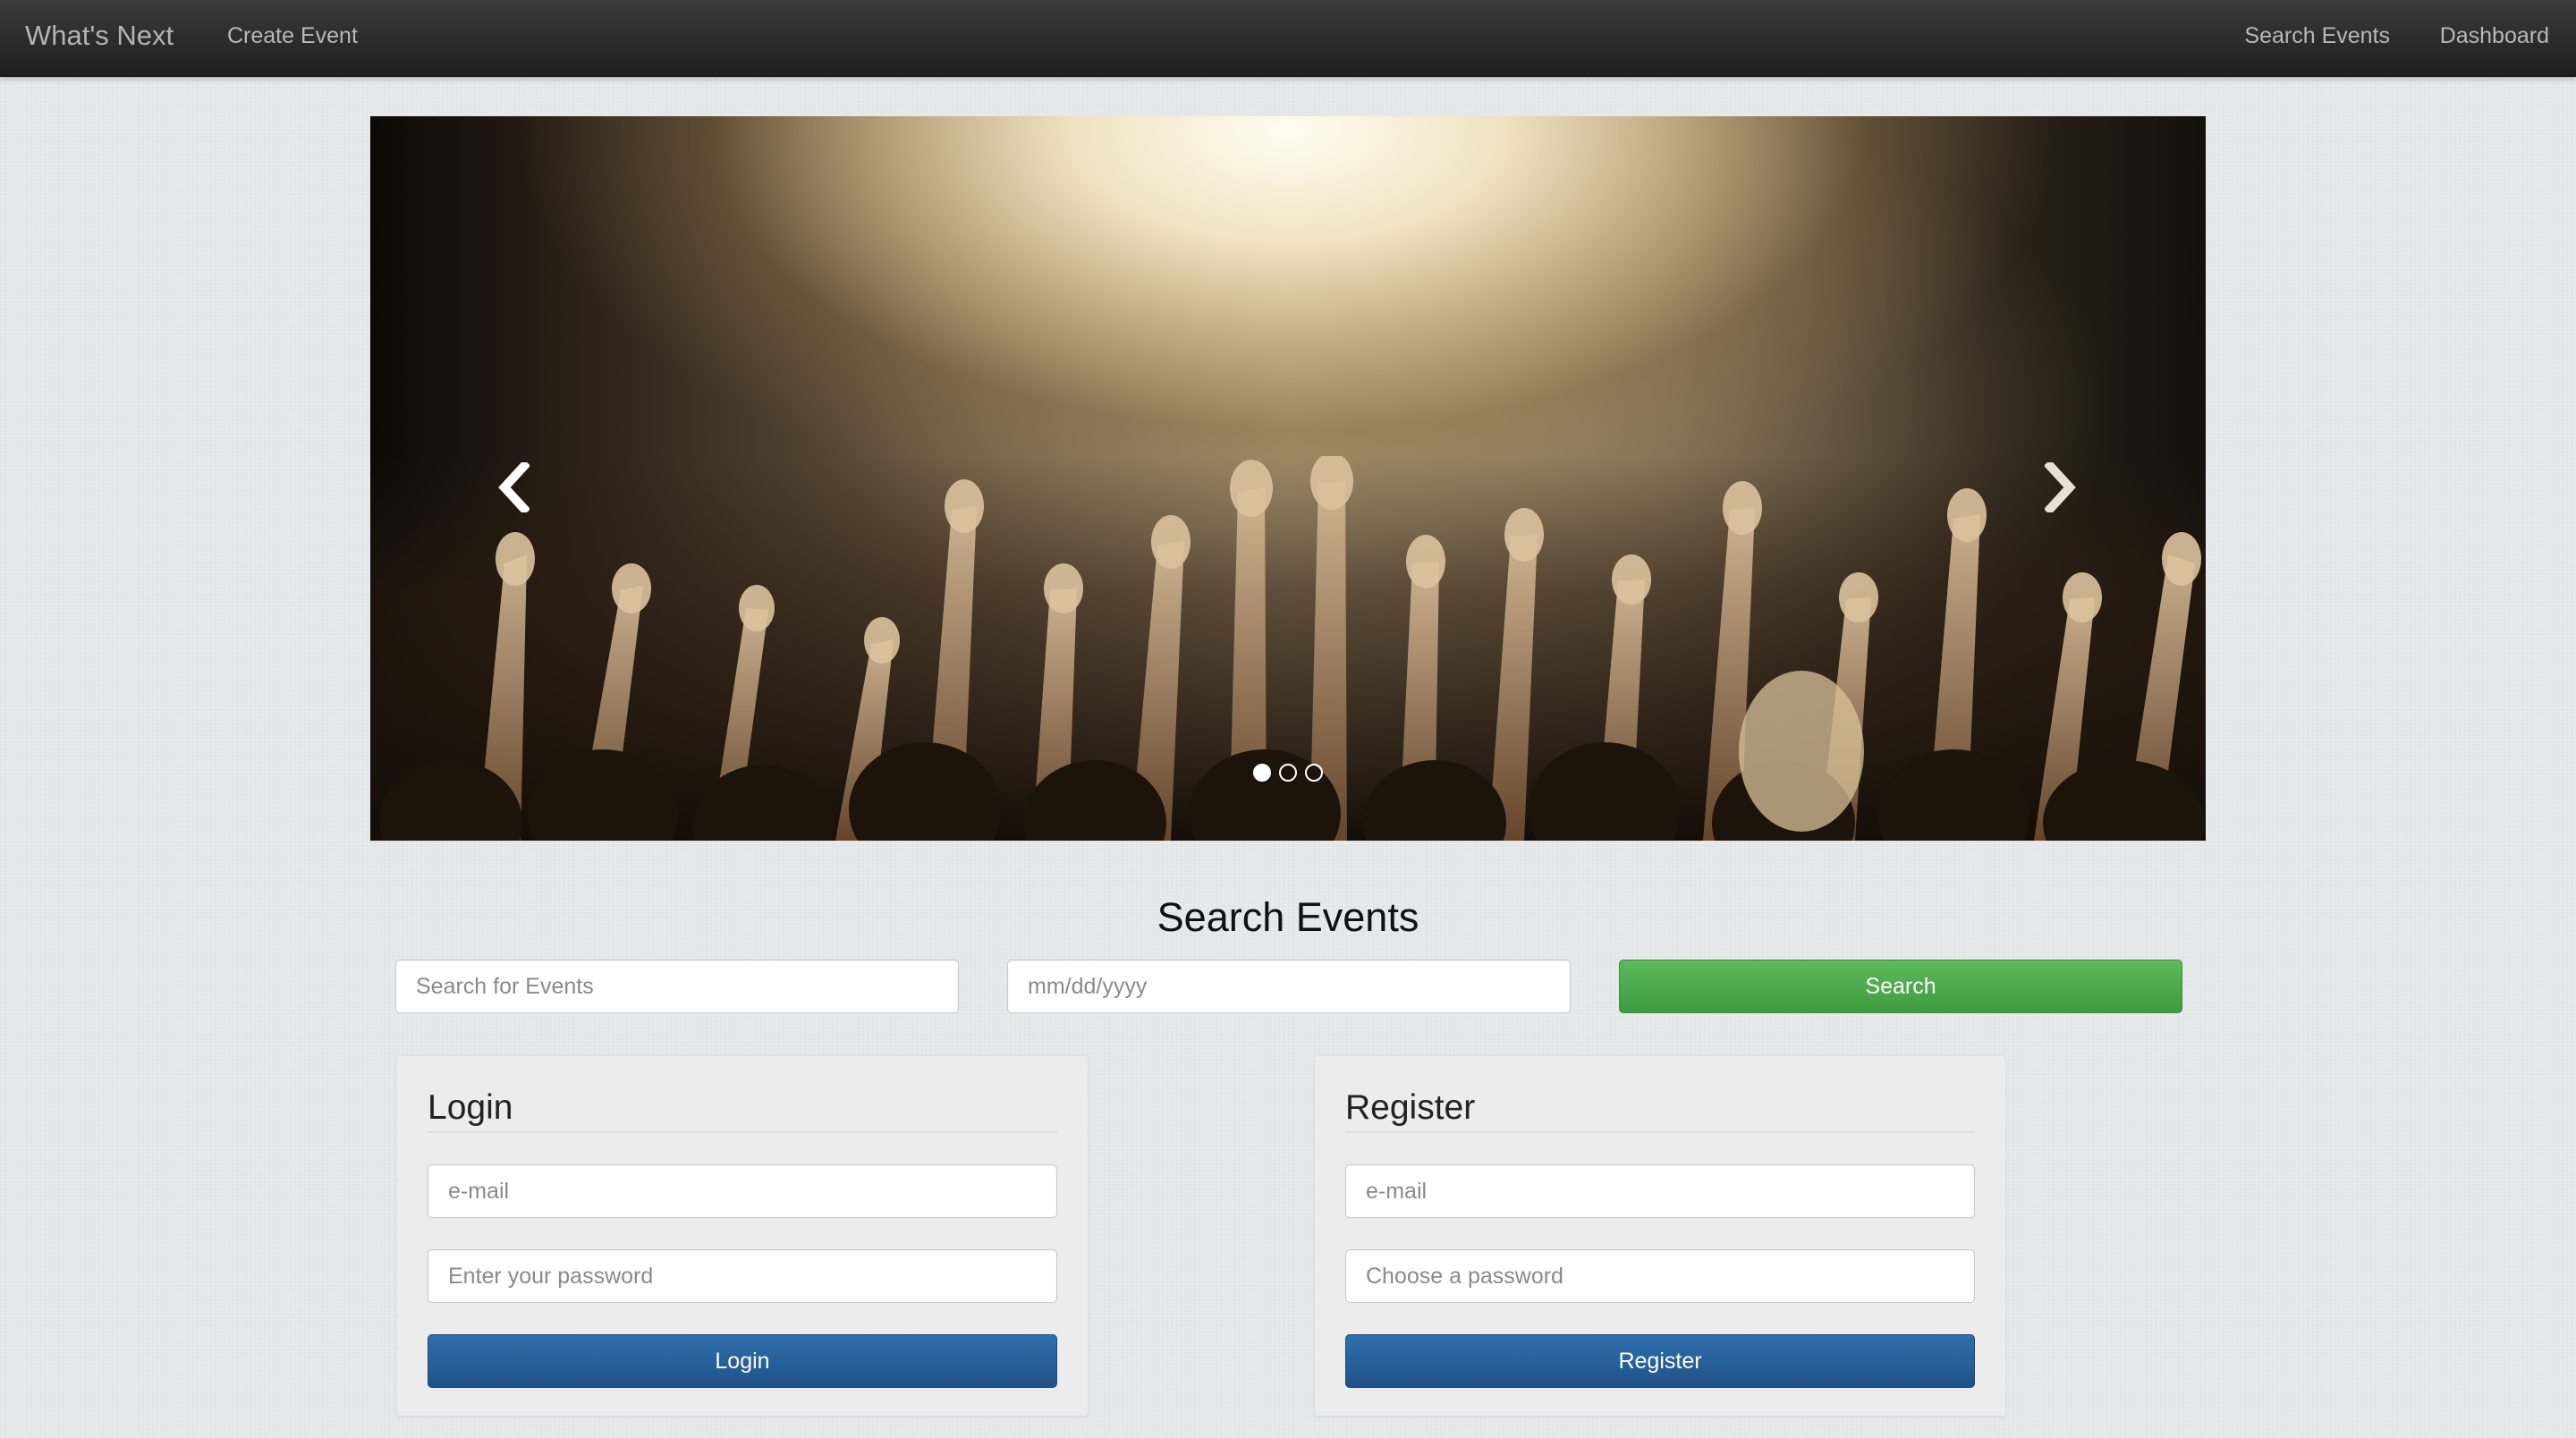 The image size is (2576, 1438). What do you see at coordinates (1660, 1236) in the screenshot?
I see `register-panel: Register Register` at bounding box center [1660, 1236].